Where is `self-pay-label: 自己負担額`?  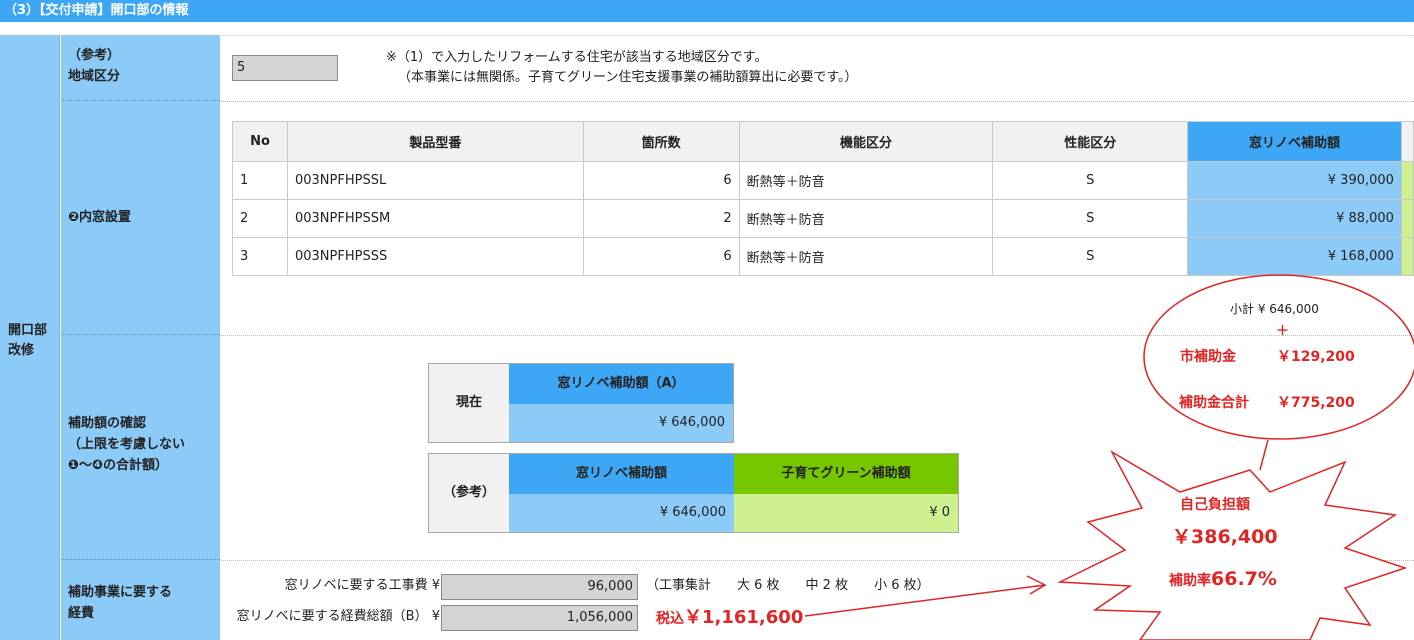
self-pay-label: 自己負担額 is located at coordinates (1215, 505).